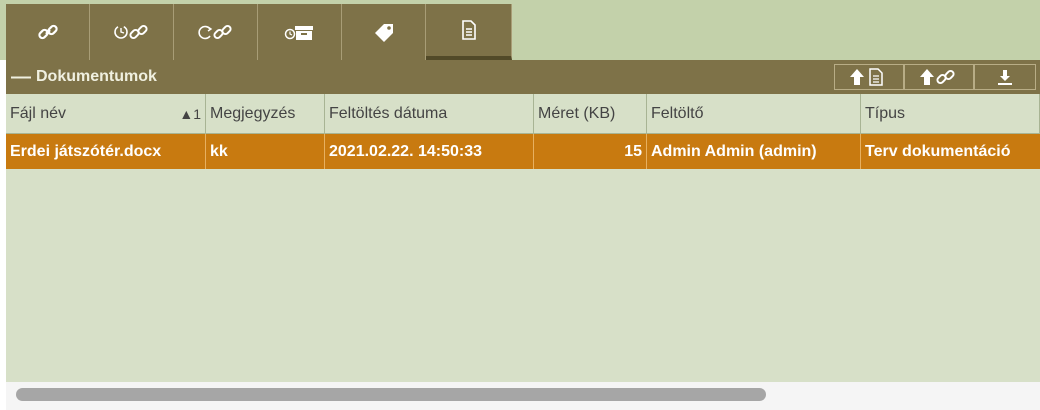 The image size is (1040, 410). I want to click on column-header-uploader: Feltöltő, so click(754, 114).